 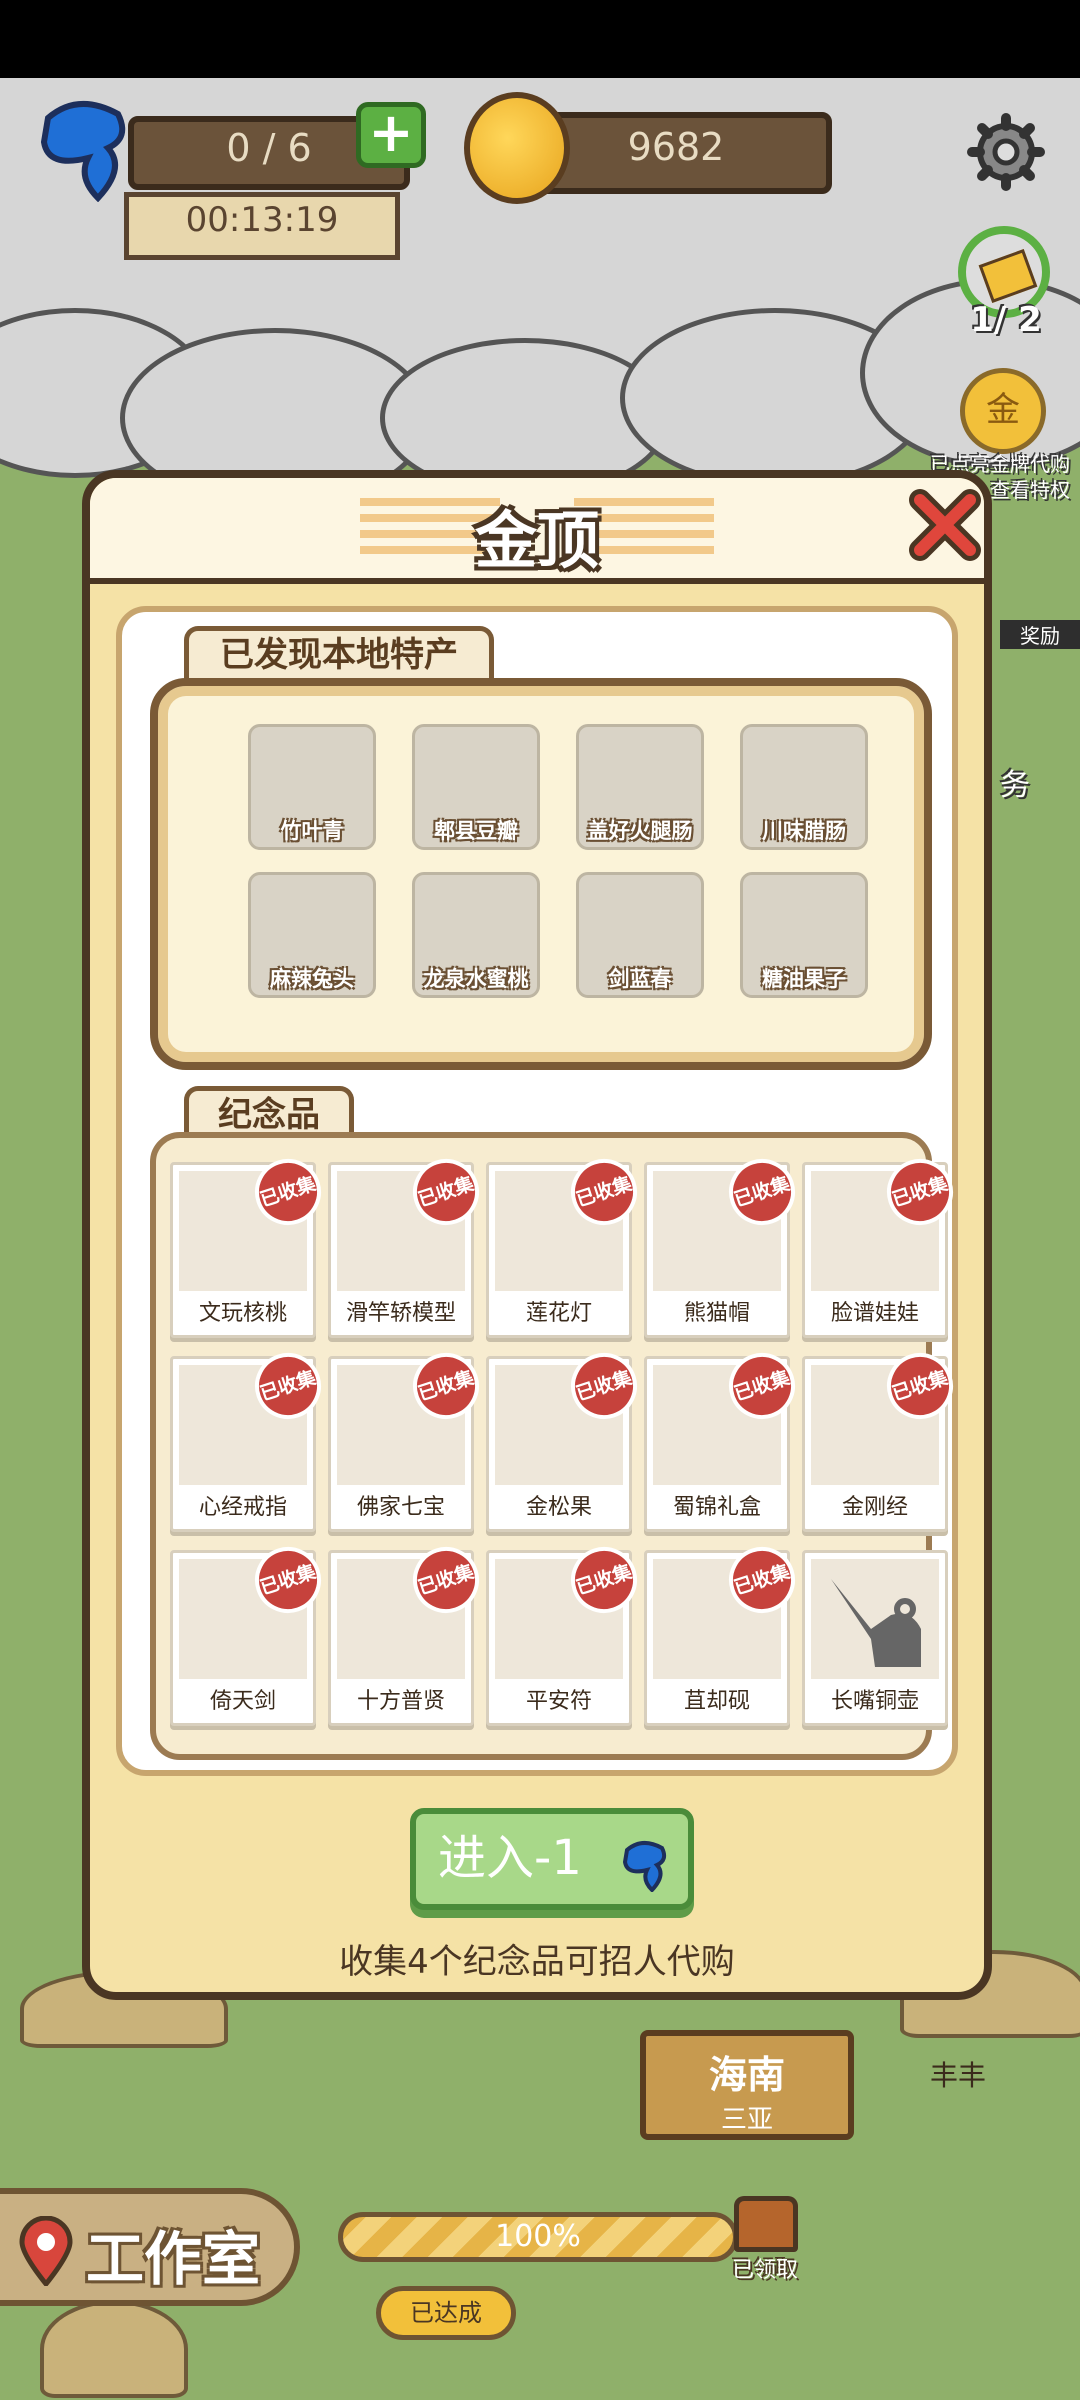 What do you see at coordinates (724, 1438) in the screenshot?
I see `souvenir-card: 蜀锦礼盒 已收集` at bounding box center [724, 1438].